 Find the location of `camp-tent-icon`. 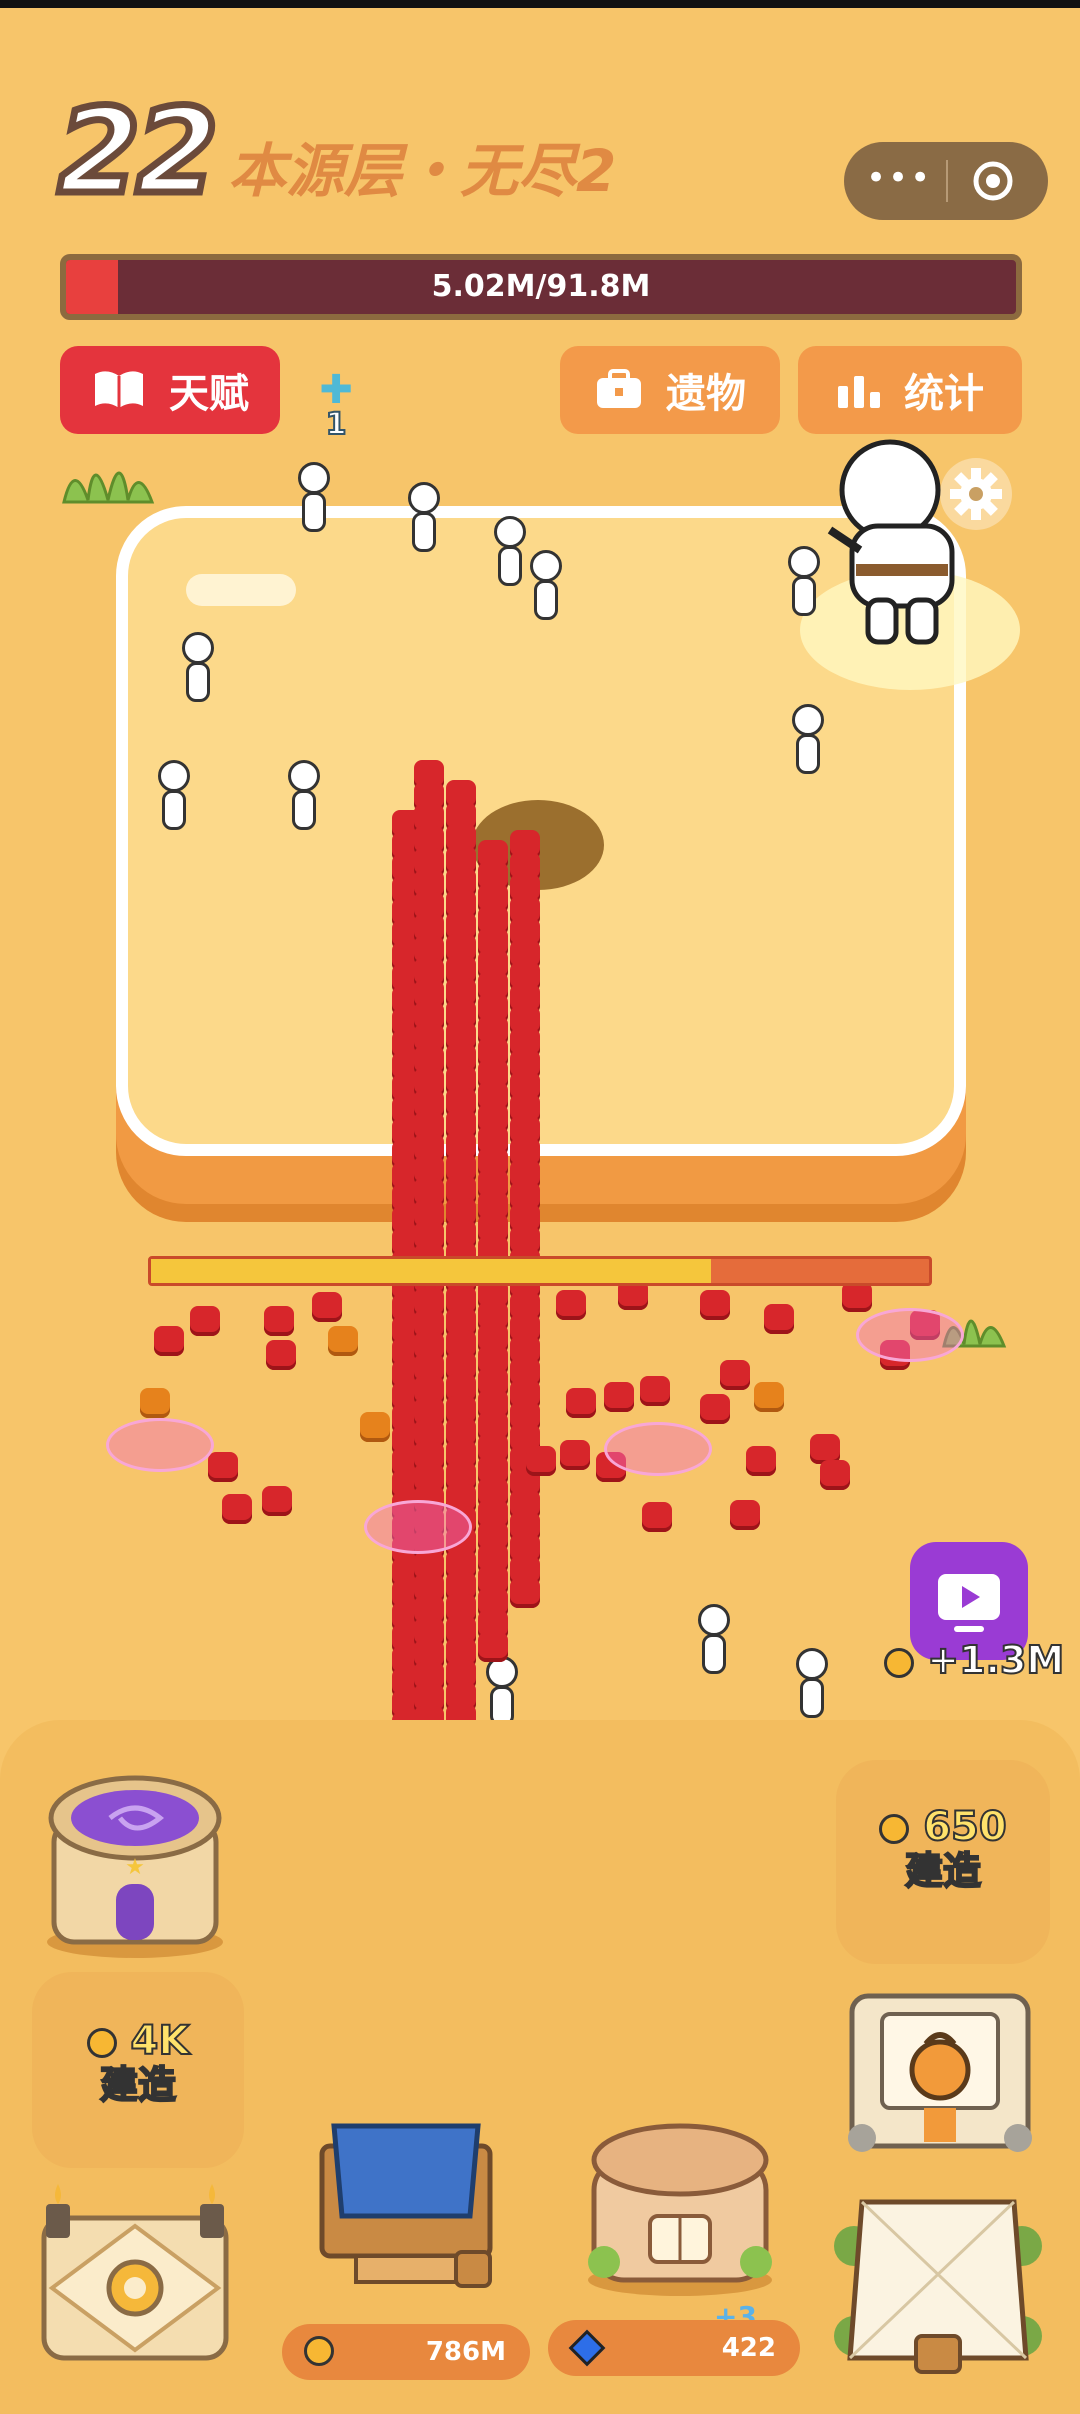

camp-tent-icon is located at coordinates (938, 2286).